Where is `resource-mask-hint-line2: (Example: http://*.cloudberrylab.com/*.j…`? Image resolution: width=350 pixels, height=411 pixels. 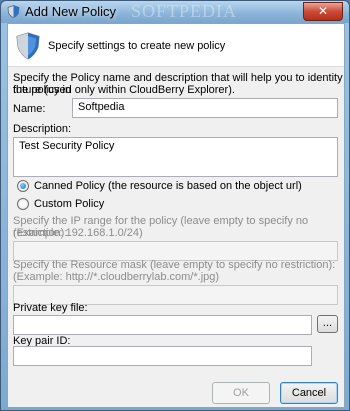
resource-mask-hint-line2: (Example: http://*.cloudberrylab.com/*.j… is located at coordinates (116, 277).